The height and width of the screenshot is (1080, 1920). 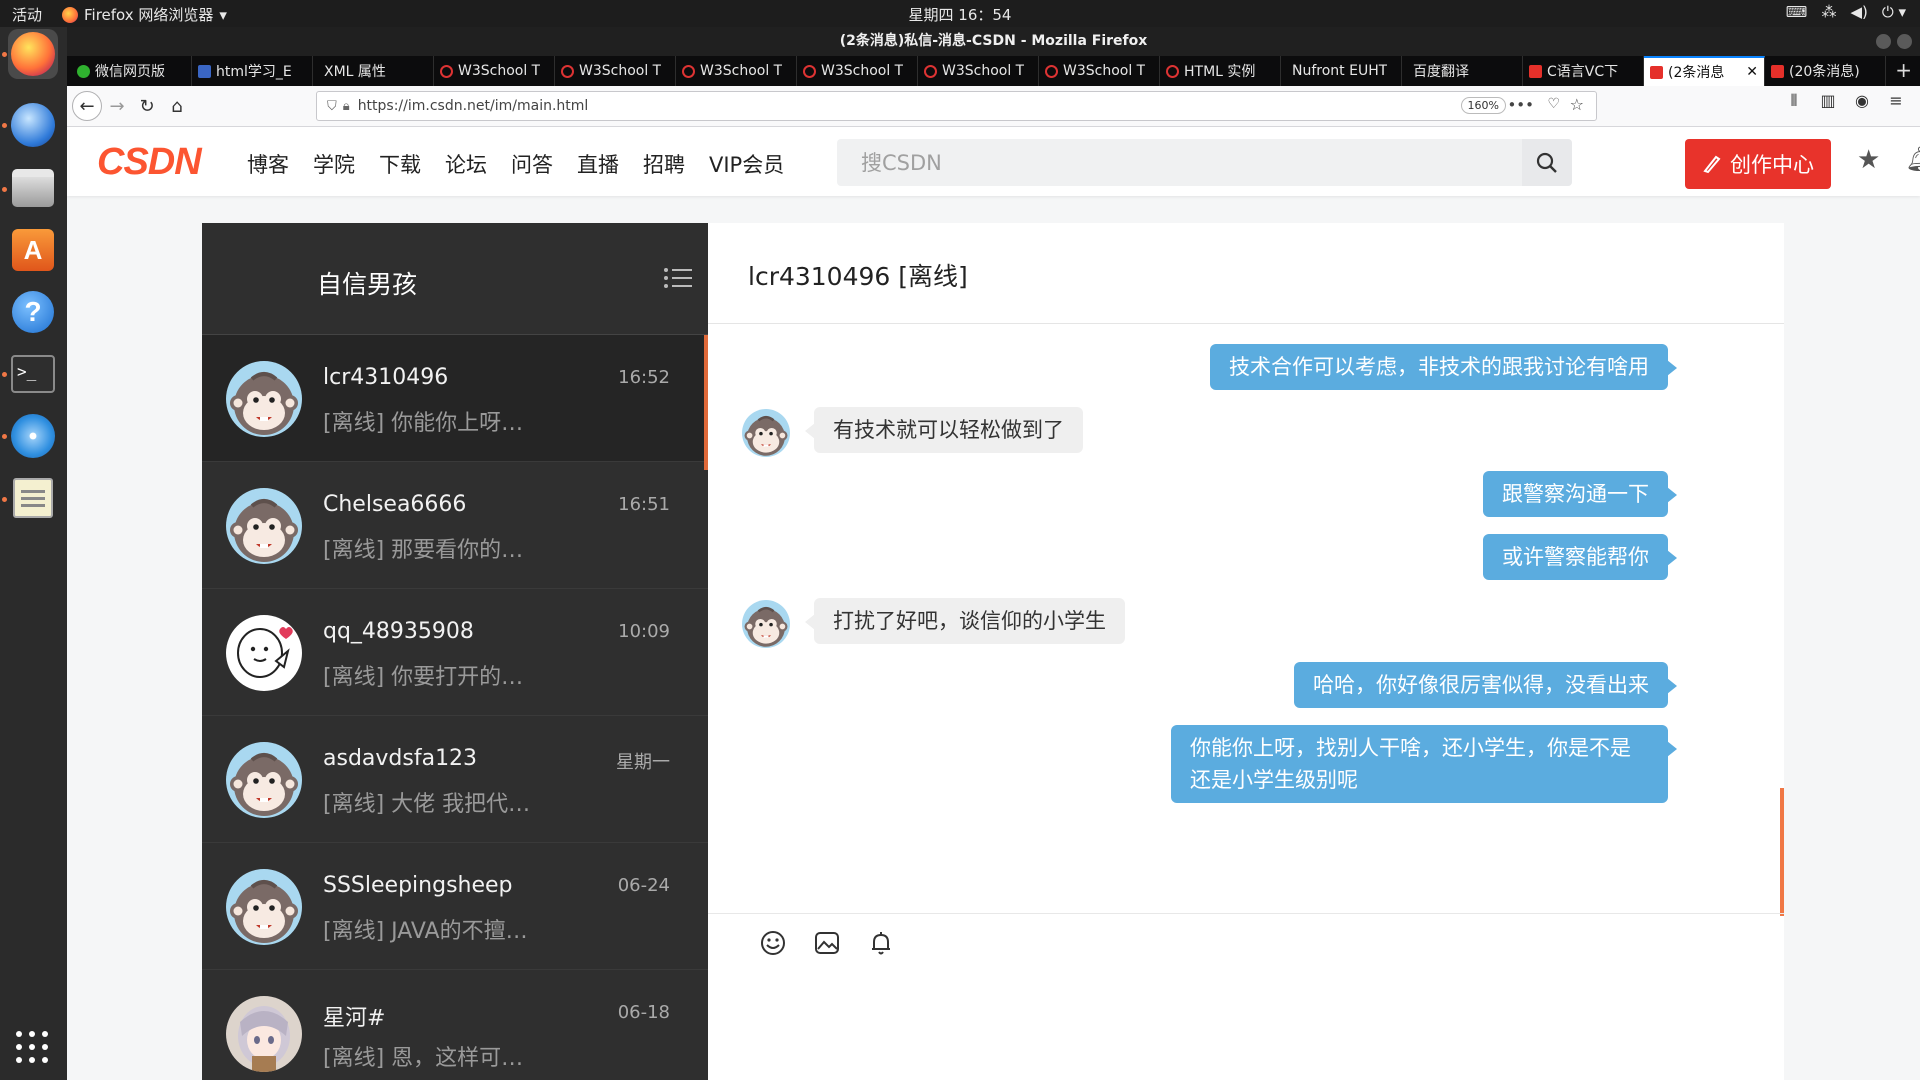 I want to click on conversation-time: 星期一, so click(x=643, y=762).